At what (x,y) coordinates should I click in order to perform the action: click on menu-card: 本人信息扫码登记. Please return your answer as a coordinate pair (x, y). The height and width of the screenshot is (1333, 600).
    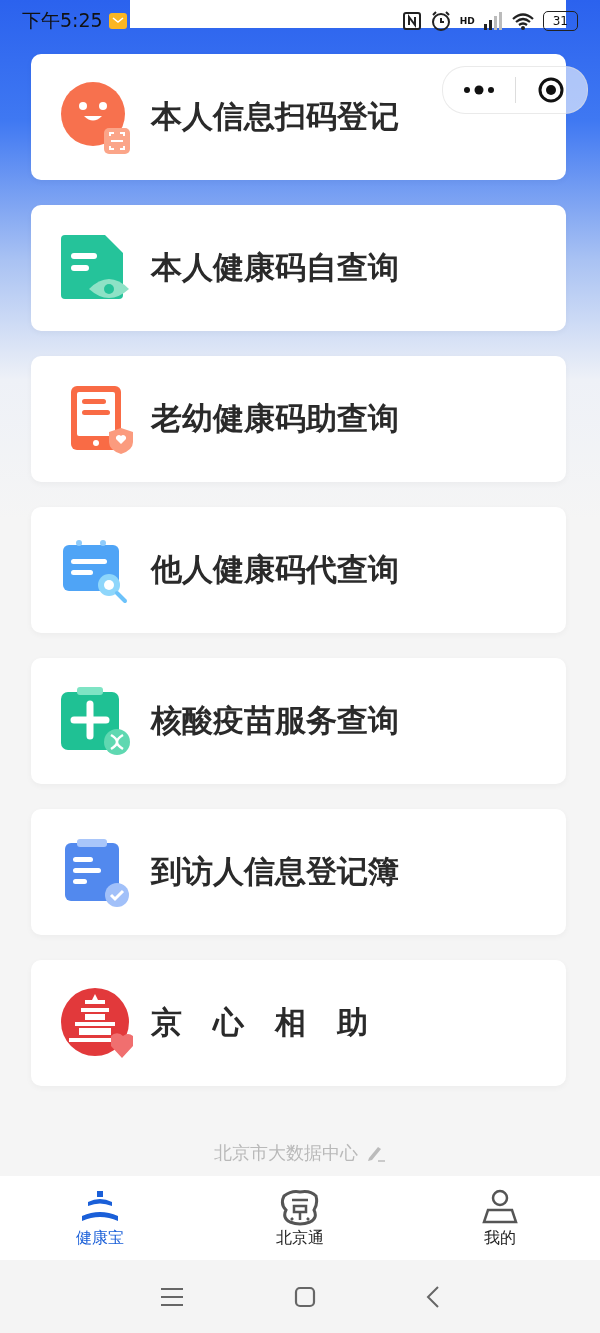
    Looking at the image, I should click on (298, 117).